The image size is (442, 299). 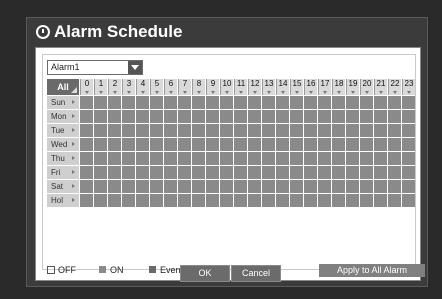 What do you see at coordinates (86, 87) in the screenshot?
I see `hour-header-0: 0` at bounding box center [86, 87].